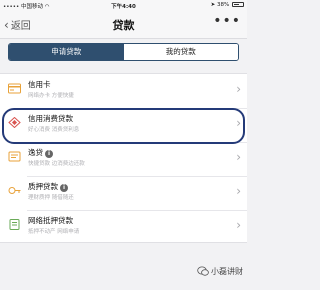  What do you see at coordinates (51, 198) in the screenshot?
I see `item-subtitle: 理财质押 随借随还` at bounding box center [51, 198].